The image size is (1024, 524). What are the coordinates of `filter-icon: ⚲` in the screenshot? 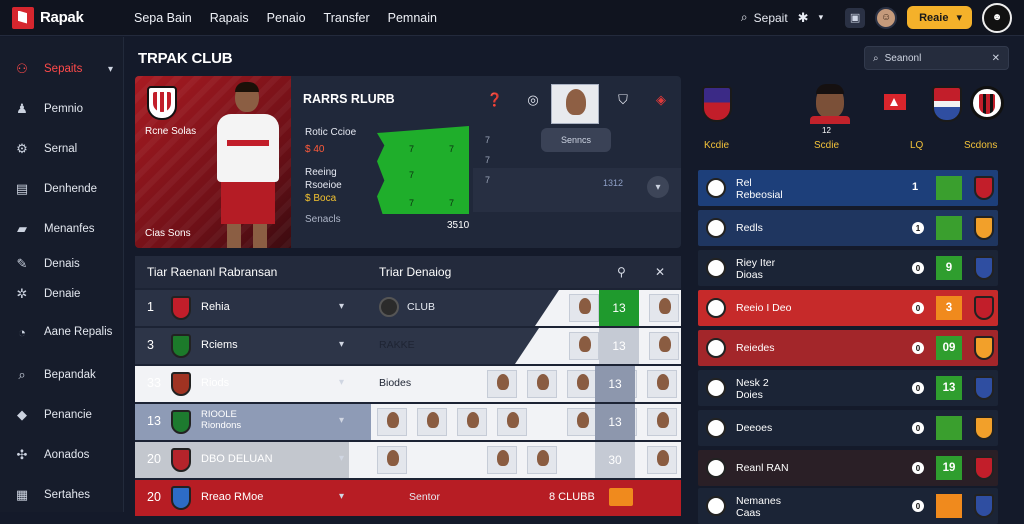 It's located at (621, 272).